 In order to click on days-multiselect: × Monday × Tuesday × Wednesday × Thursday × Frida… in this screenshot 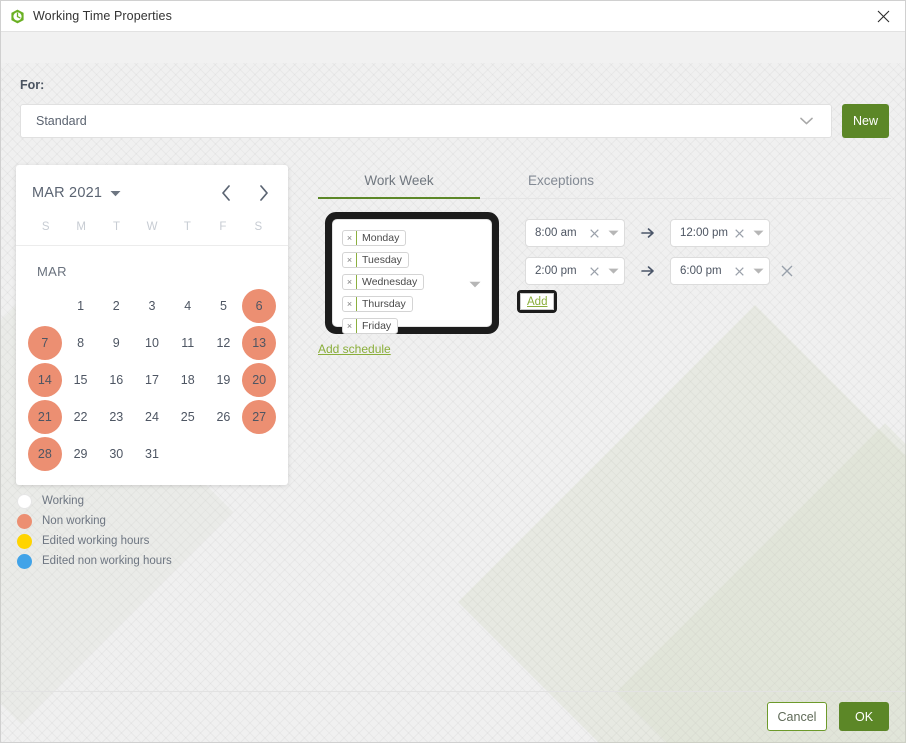, I will do `click(412, 276)`.